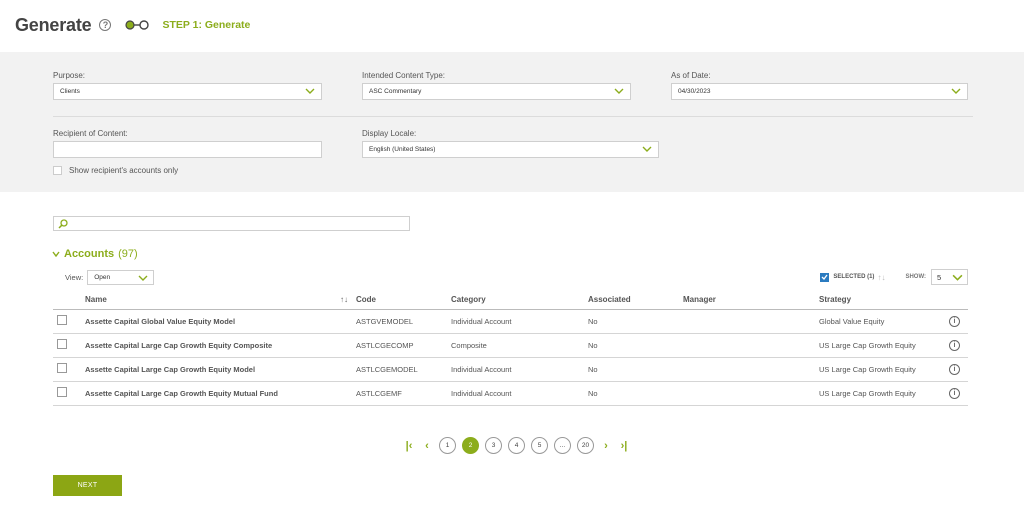 The width and height of the screenshot is (1024, 511). Describe the element at coordinates (751, 300) in the screenshot. I see `column-header-manager: Manager` at that location.